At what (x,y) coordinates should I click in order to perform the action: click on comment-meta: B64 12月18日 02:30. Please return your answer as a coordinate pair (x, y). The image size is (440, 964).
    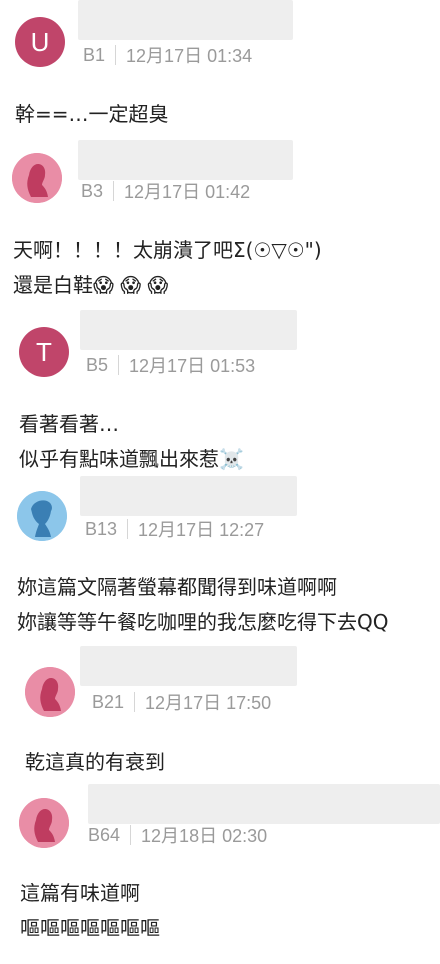
    Looking at the image, I should click on (177, 835).